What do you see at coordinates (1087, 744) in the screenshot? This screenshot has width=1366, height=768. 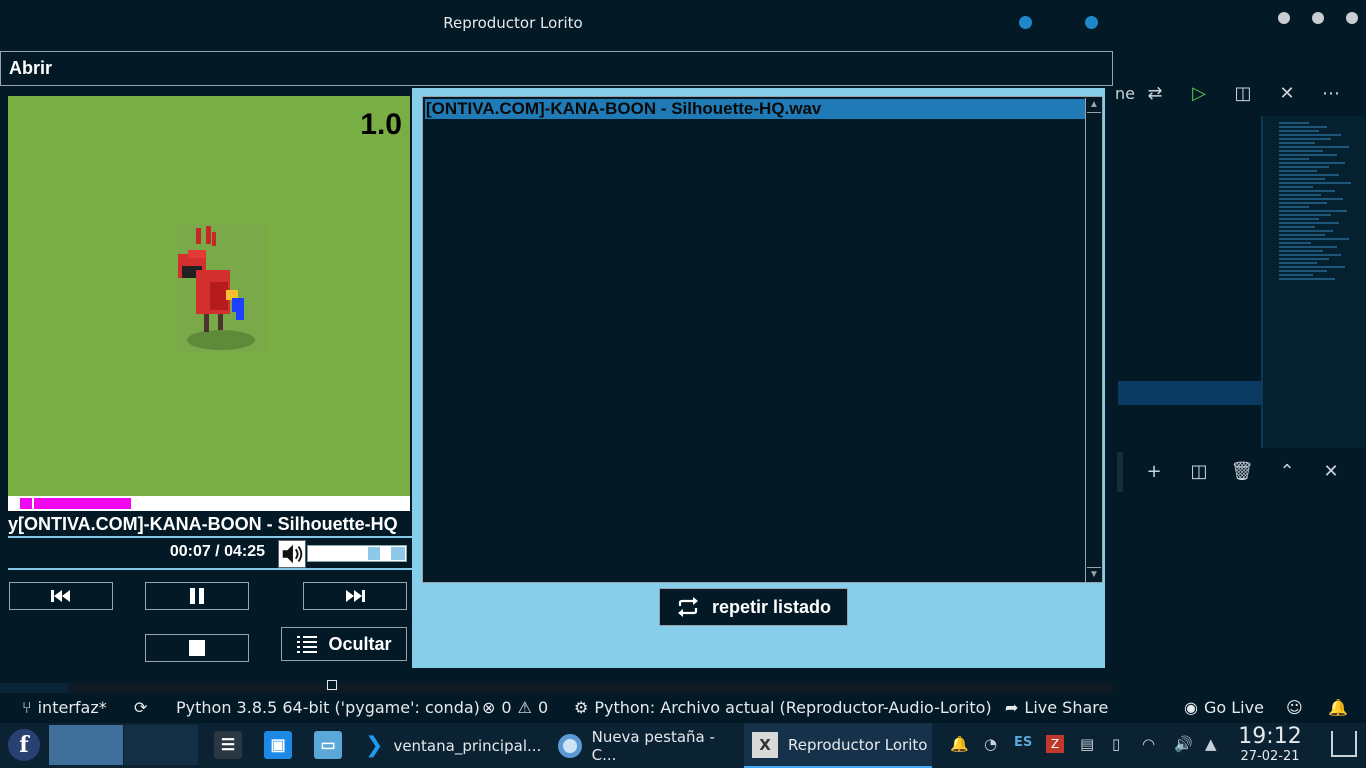 I see `clipboard-icon: ▤` at bounding box center [1087, 744].